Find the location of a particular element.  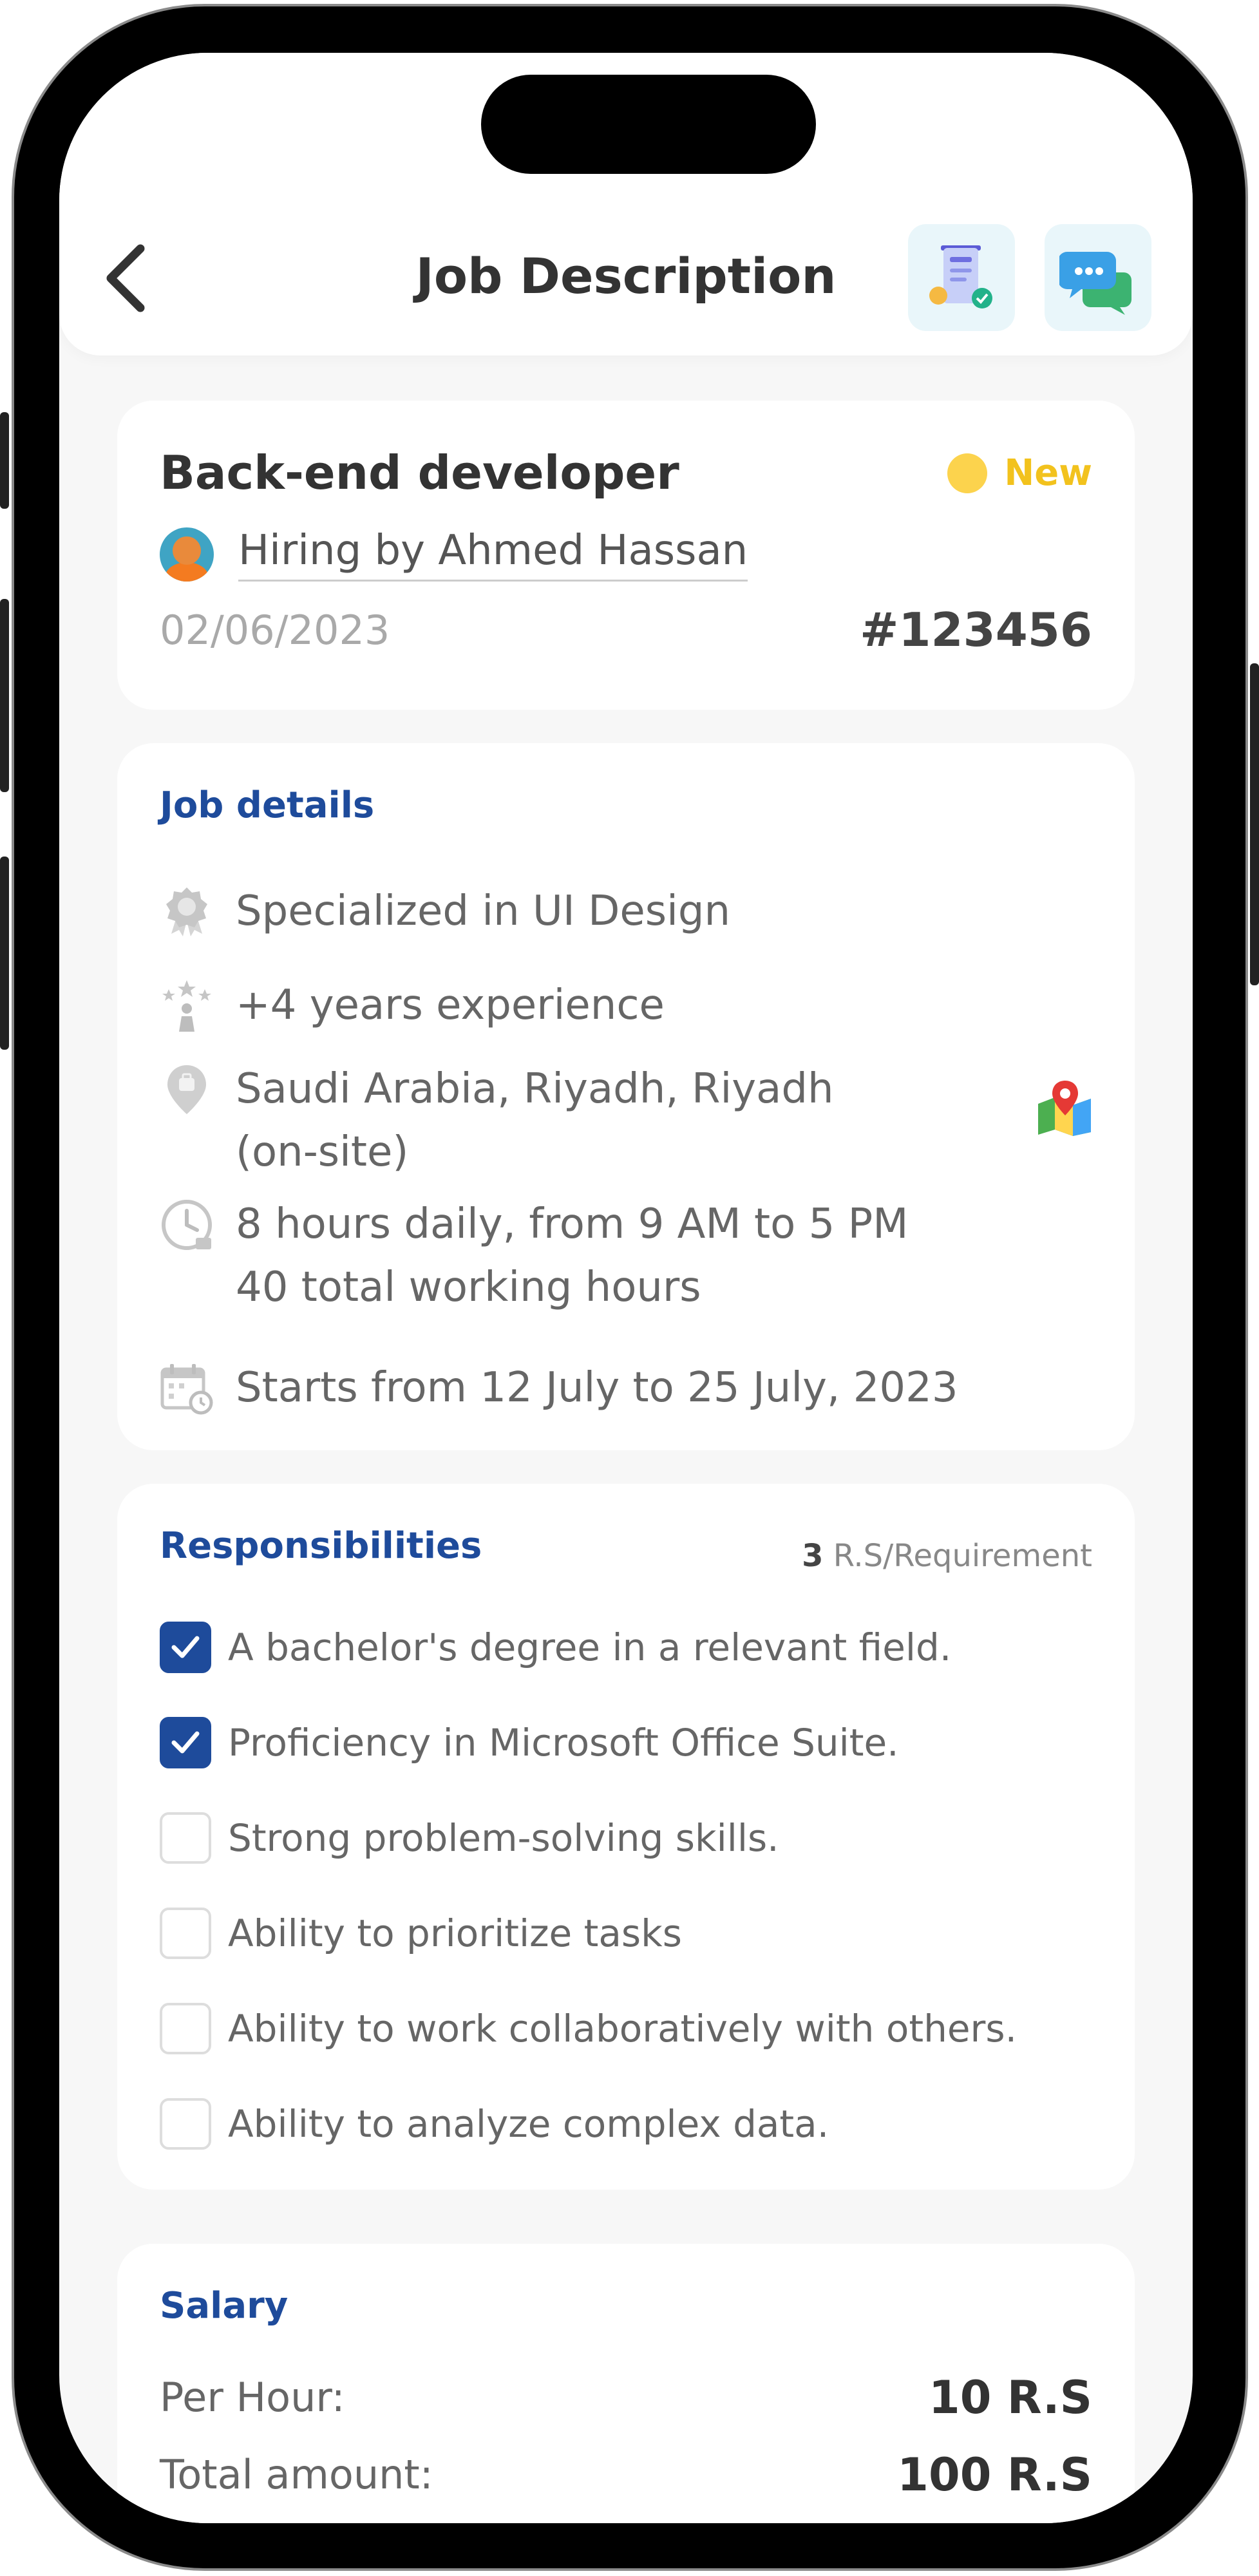

requirement-suffix: R.S/Requirement is located at coordinates (957, 1556).